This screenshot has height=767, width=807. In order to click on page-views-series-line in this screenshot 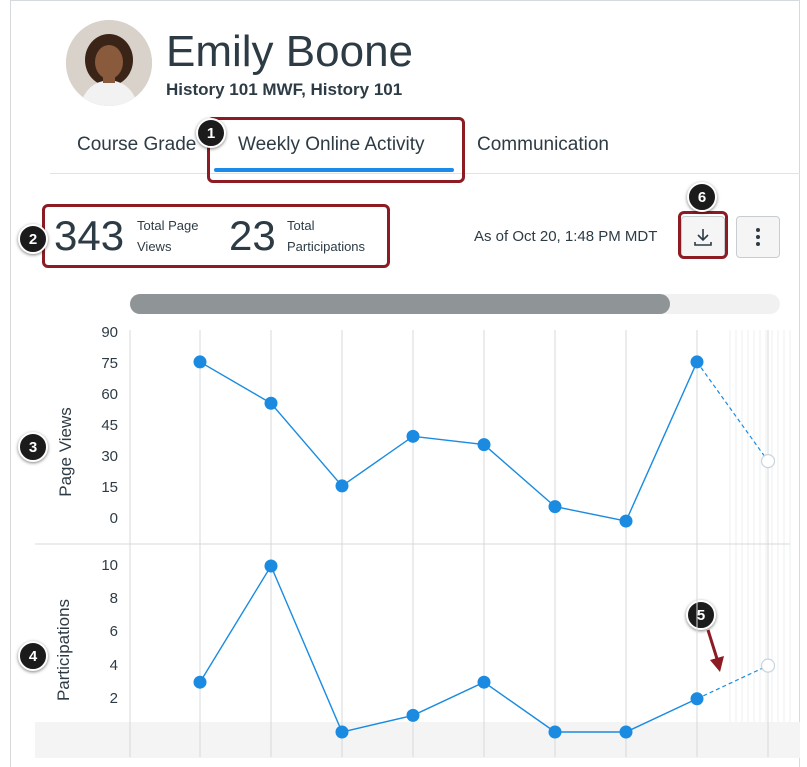, I will do `click(448, 441)`.